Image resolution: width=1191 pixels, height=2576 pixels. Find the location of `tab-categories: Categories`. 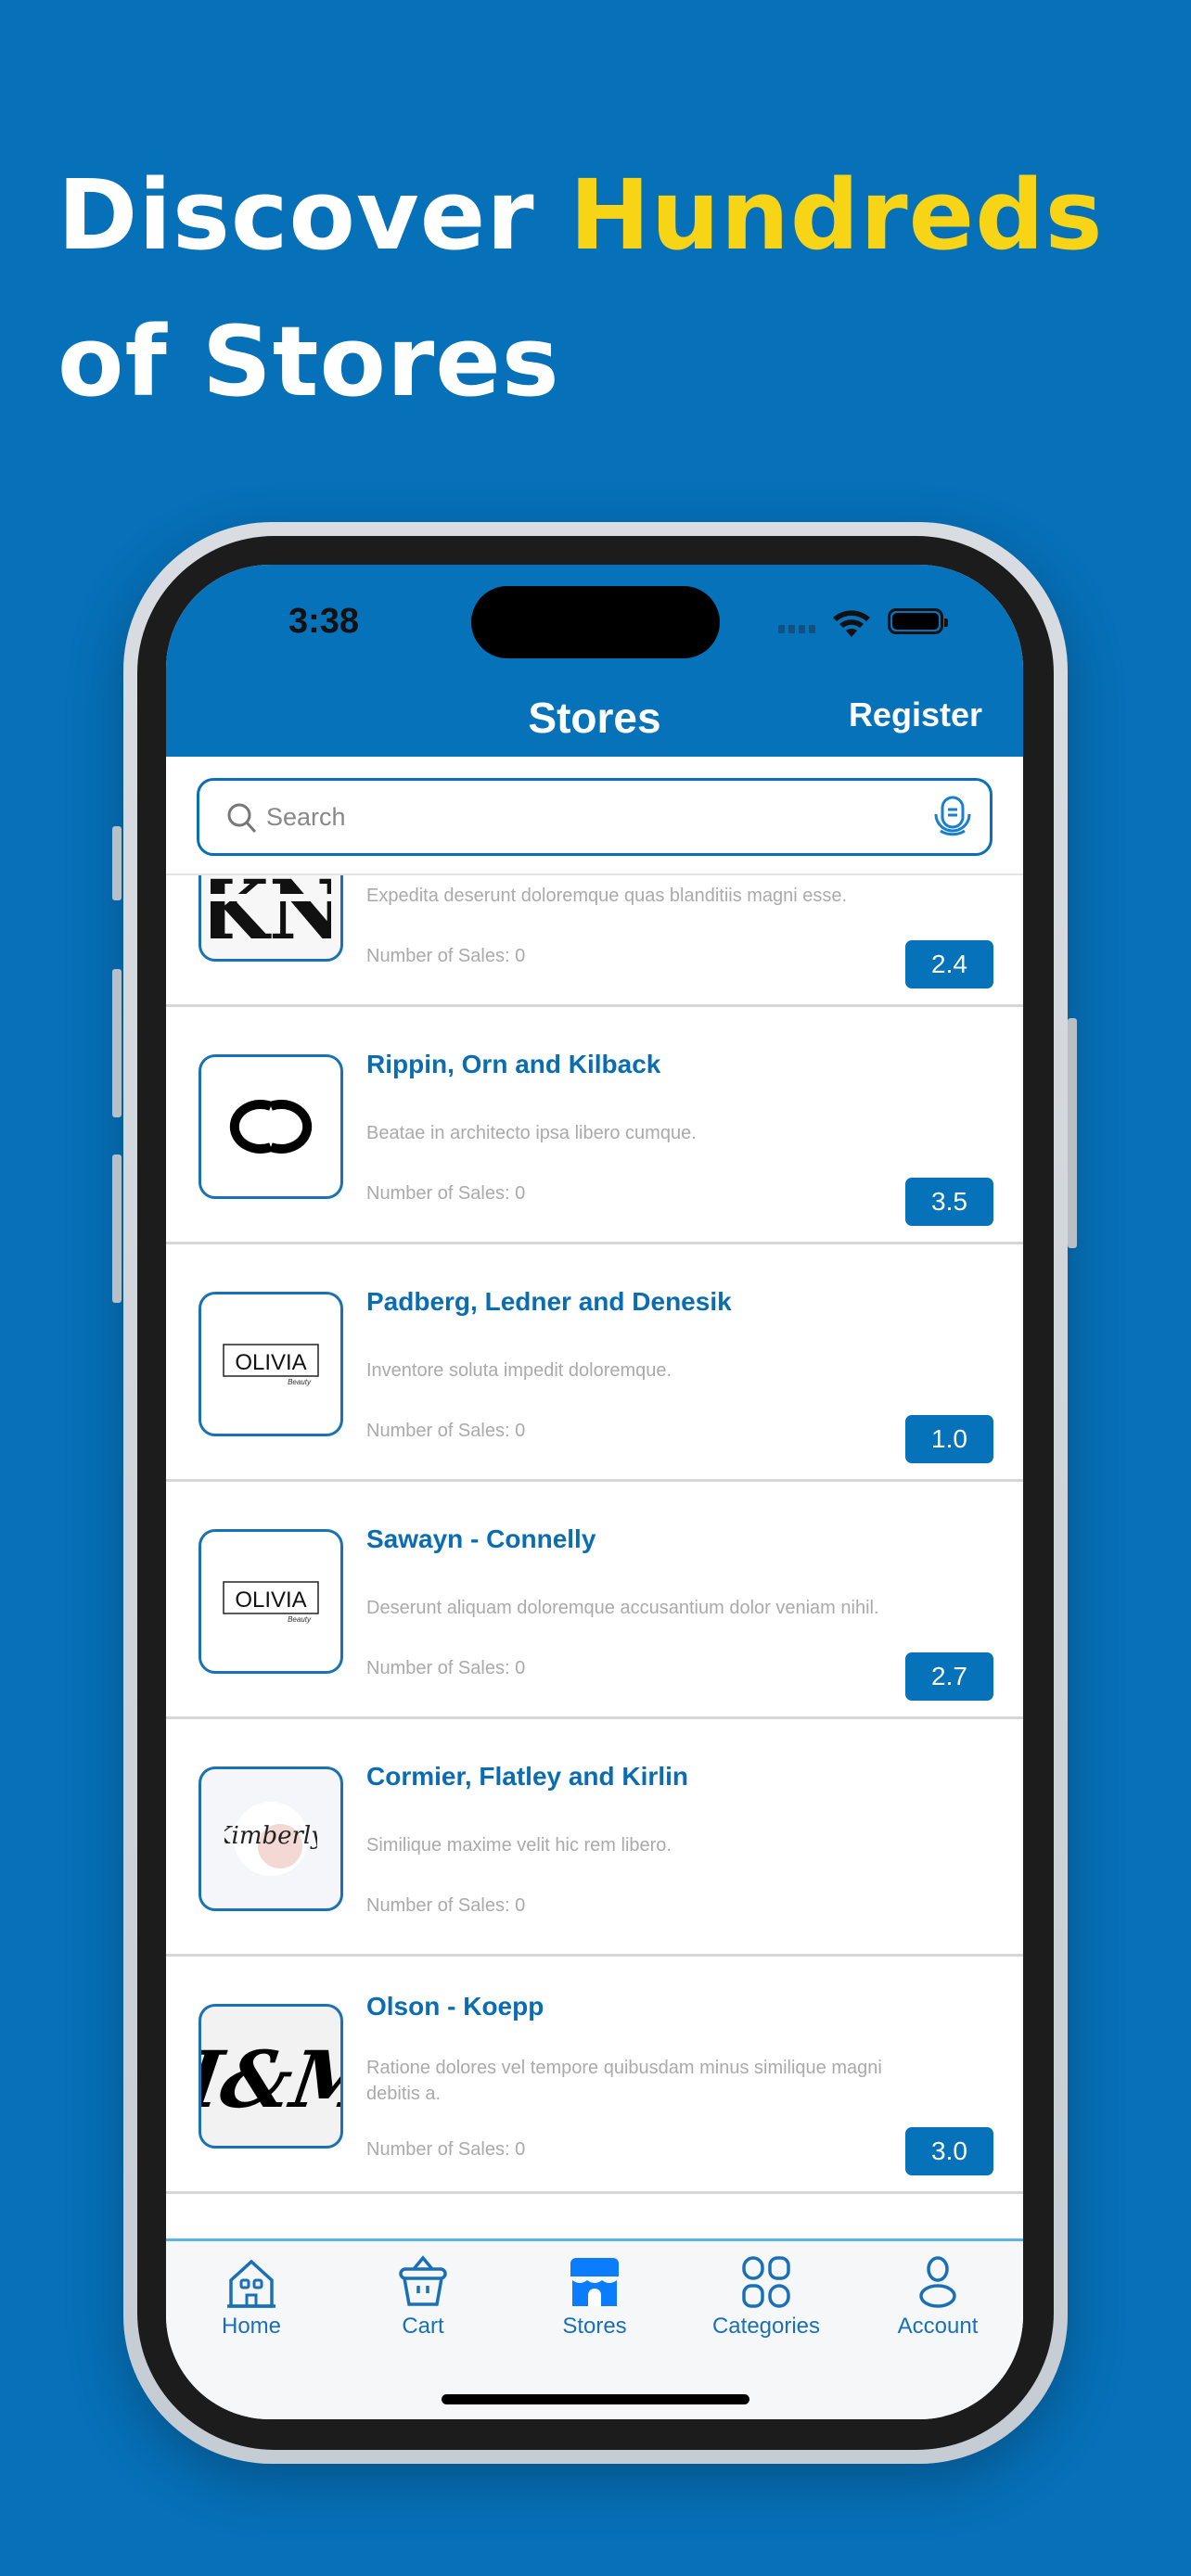

tab-categories: Categories is located at coordinates (766, 2297).